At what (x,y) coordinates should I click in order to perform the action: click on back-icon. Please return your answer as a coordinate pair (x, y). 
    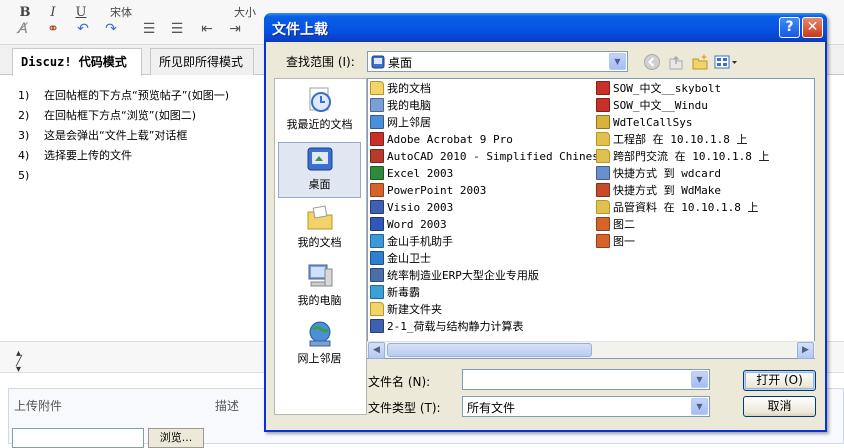
    Looking at the image, I should click on (652, 63).